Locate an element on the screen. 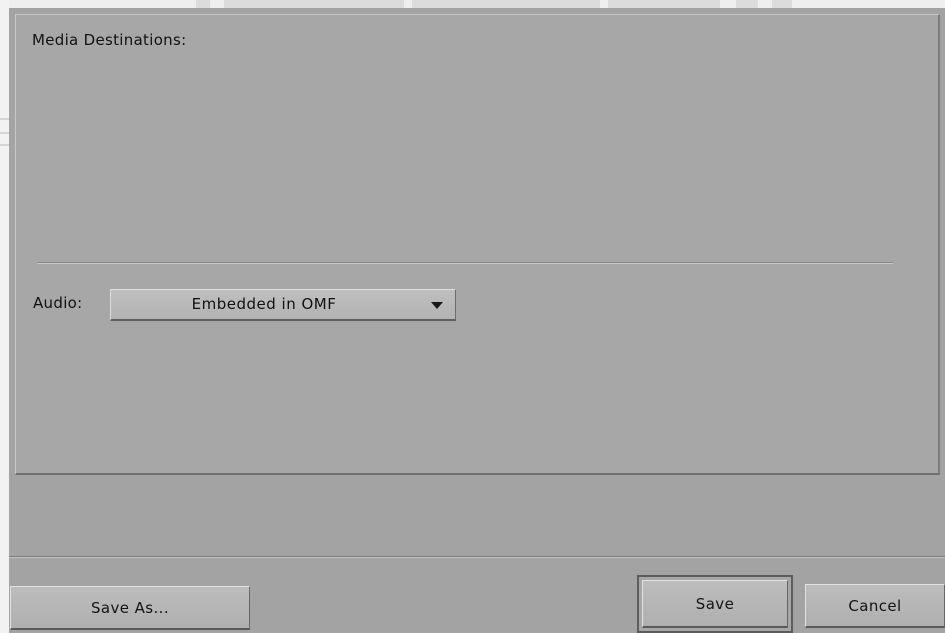 The image size is (945, 633). media-destinations-label: Media Destinations: is located at coordinates (109, 40).